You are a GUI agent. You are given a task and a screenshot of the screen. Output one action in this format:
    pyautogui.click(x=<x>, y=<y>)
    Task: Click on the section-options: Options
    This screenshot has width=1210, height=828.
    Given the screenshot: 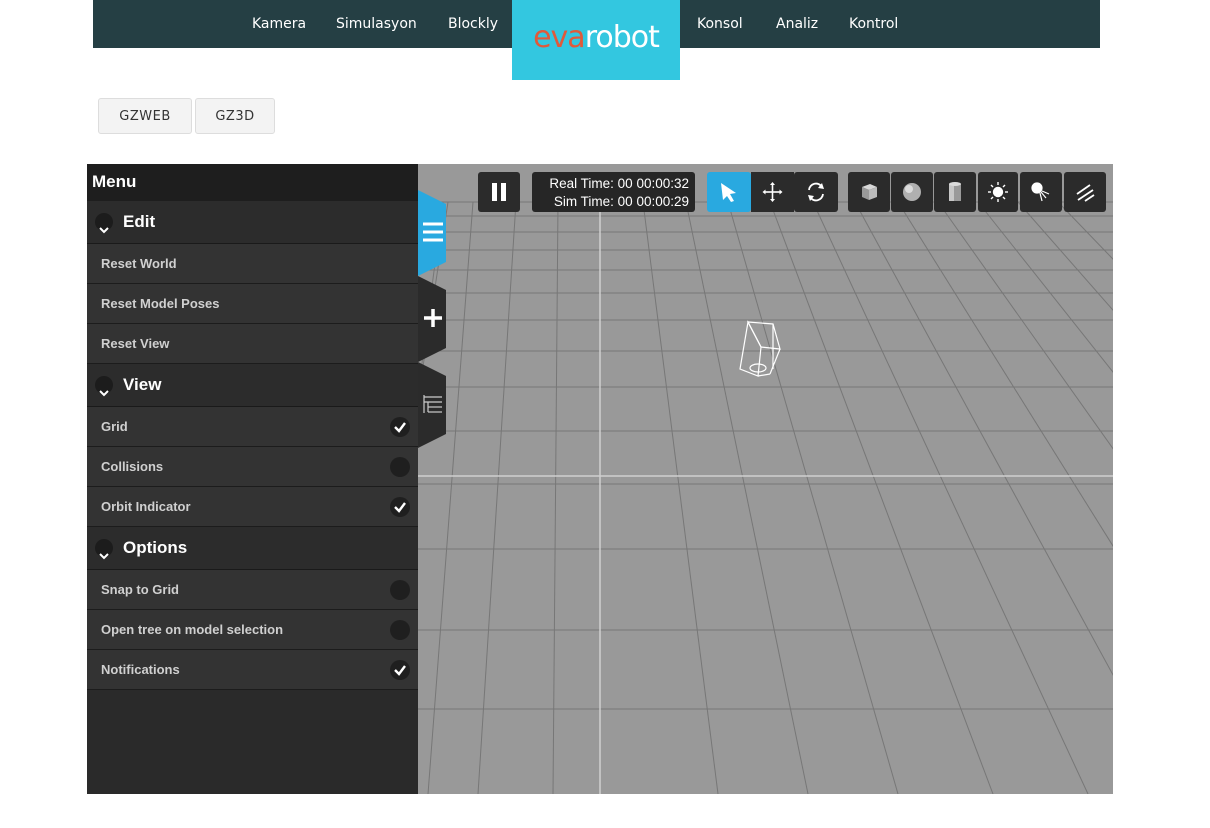 What is the action you would take?
    pyautogui.click(x=252, y=548)
    